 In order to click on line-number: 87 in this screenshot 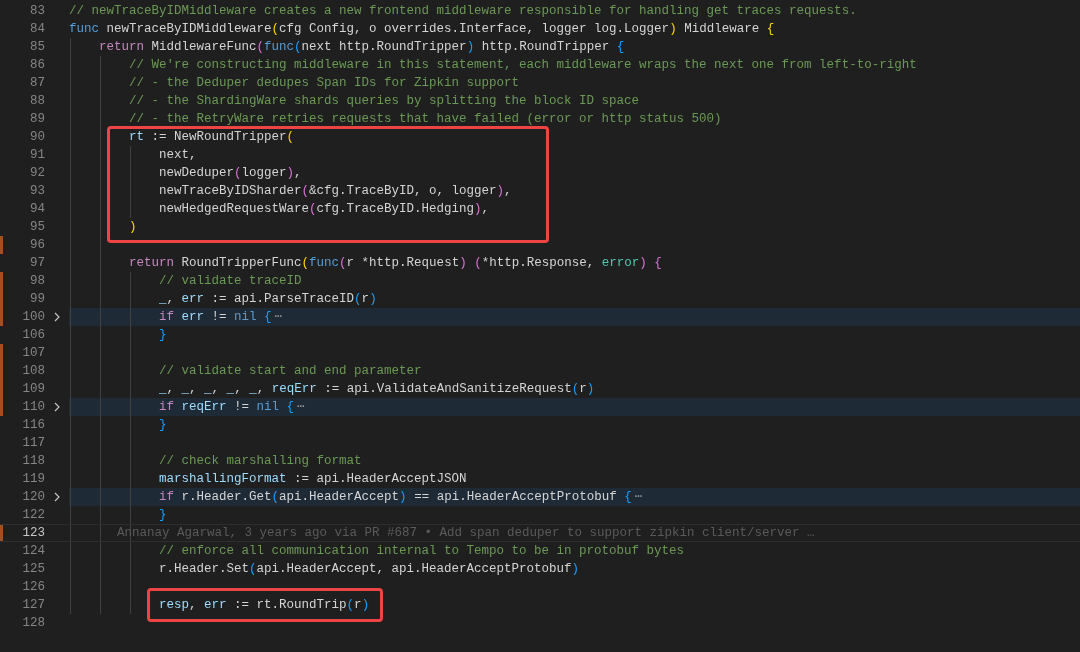, I will do `click(37, 83)`.